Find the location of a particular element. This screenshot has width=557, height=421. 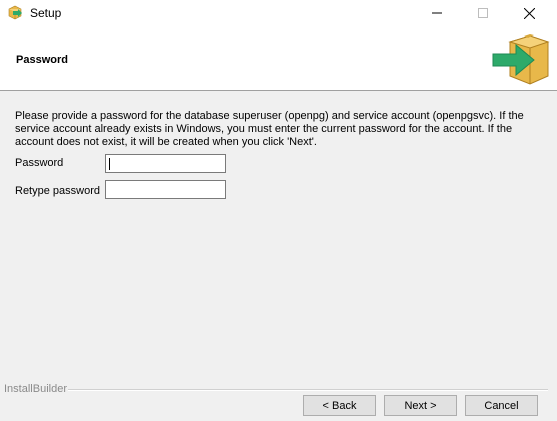

password-label: Password is located at coordinates (39, 163).